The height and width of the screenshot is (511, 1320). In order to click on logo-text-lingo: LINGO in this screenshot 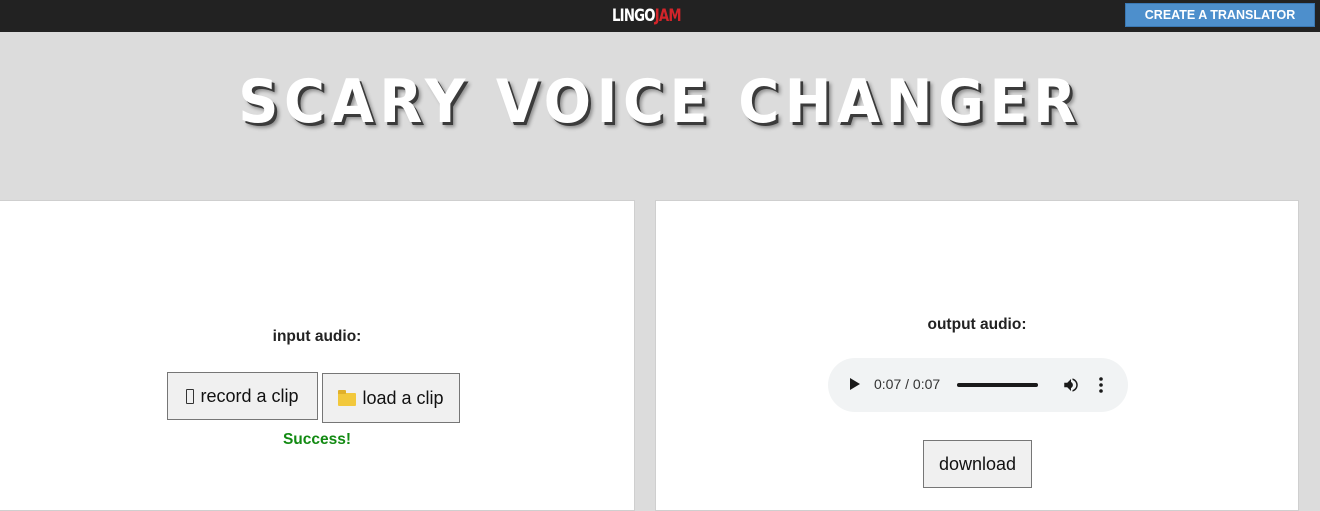, I will do `click(634, 16)`.